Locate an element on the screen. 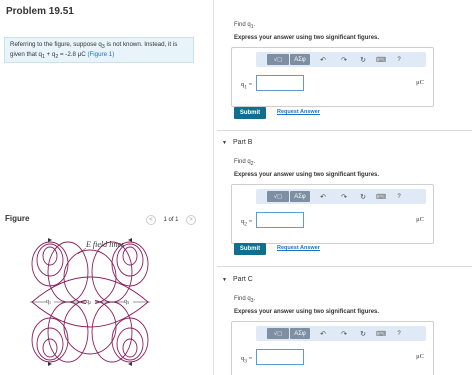 This screenshot has height=375, width=474. charge-label-q2: q2 is located at coordinates (88, 302).